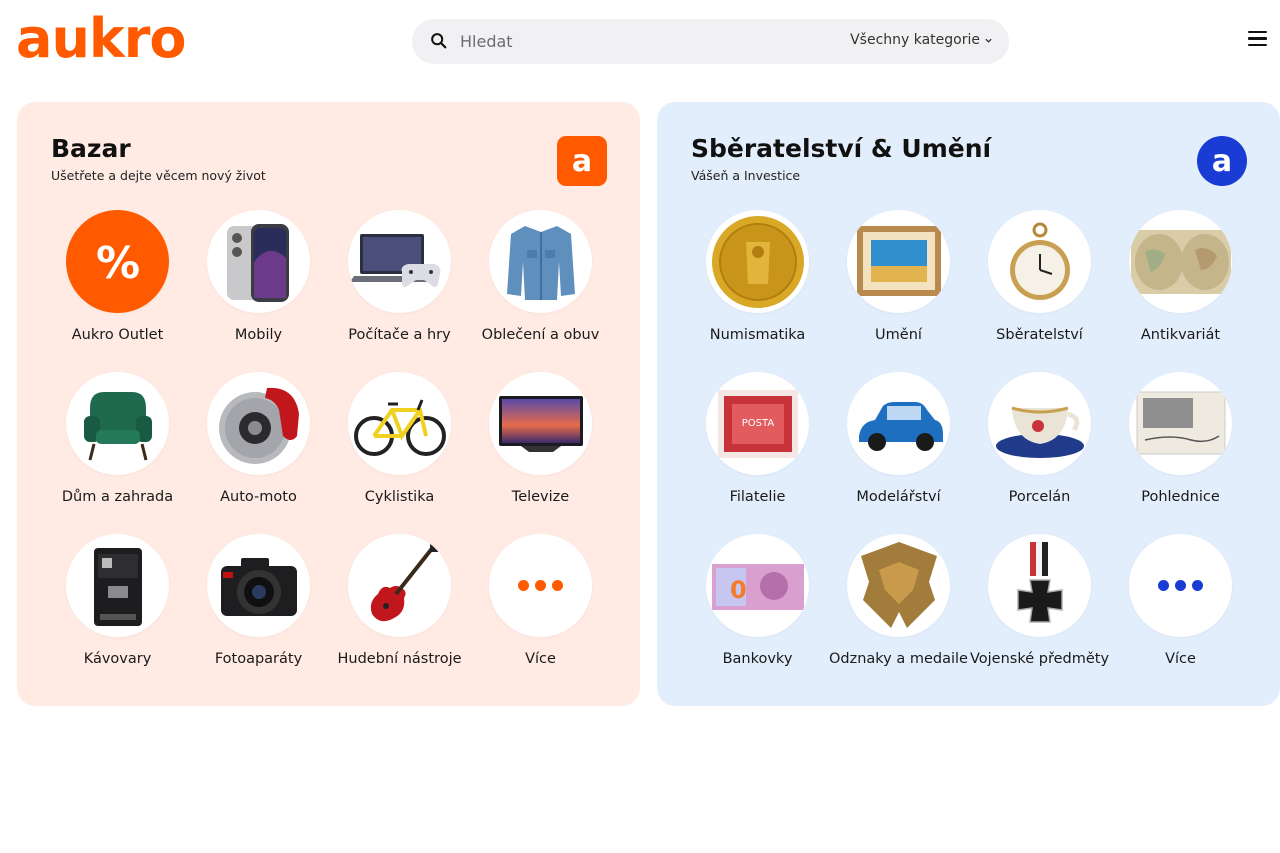  What do you see at coordinates (258, 423) in the screenshot?
I see `brake-disc-icon` at bounding box center [258, 423].